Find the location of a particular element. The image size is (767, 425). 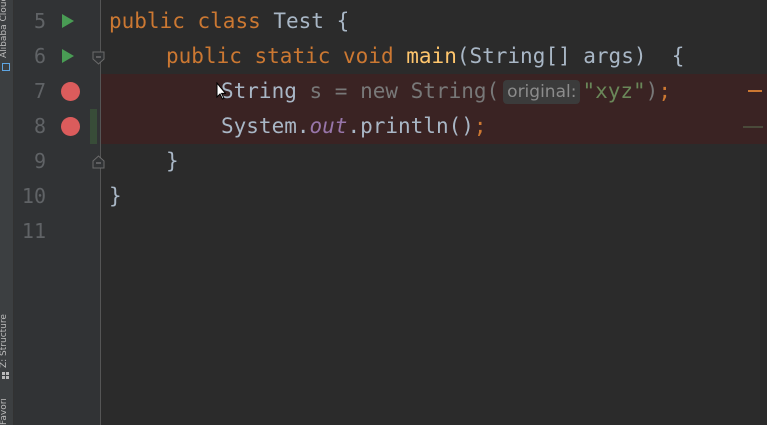

structure-icon is located at coordinates (6, 376).